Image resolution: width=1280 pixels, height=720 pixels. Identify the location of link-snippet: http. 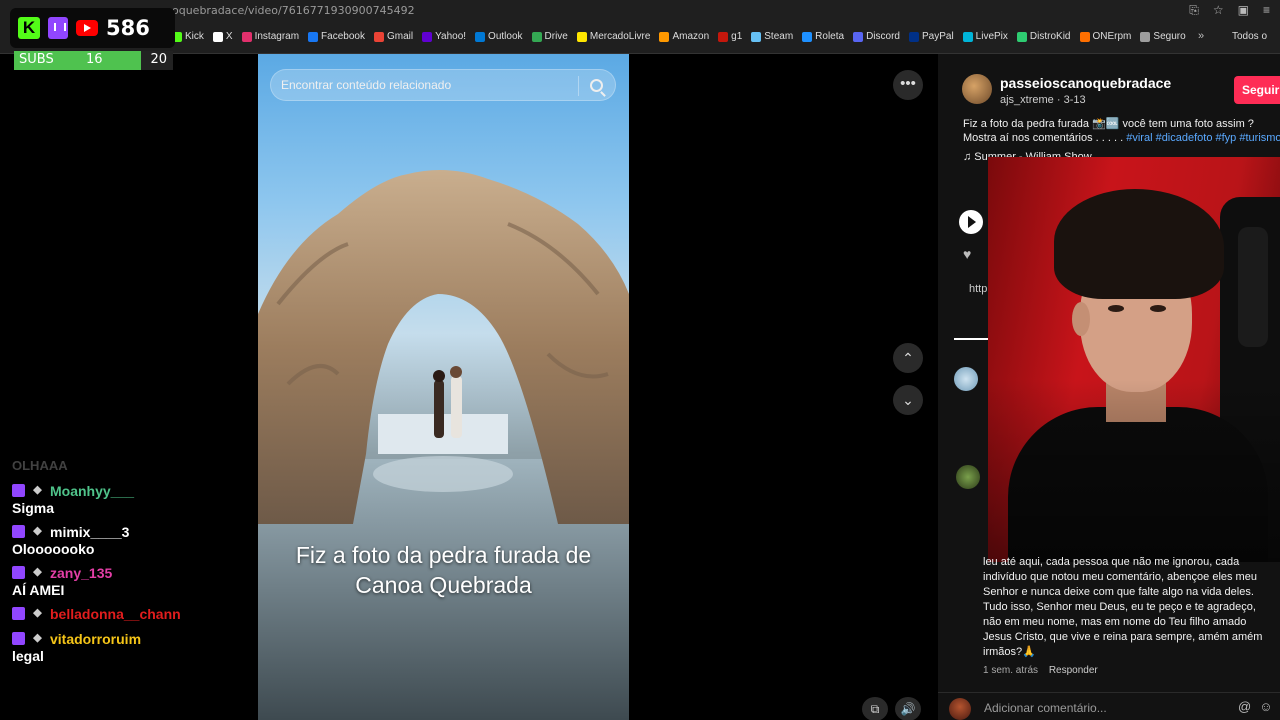
(978, 289).